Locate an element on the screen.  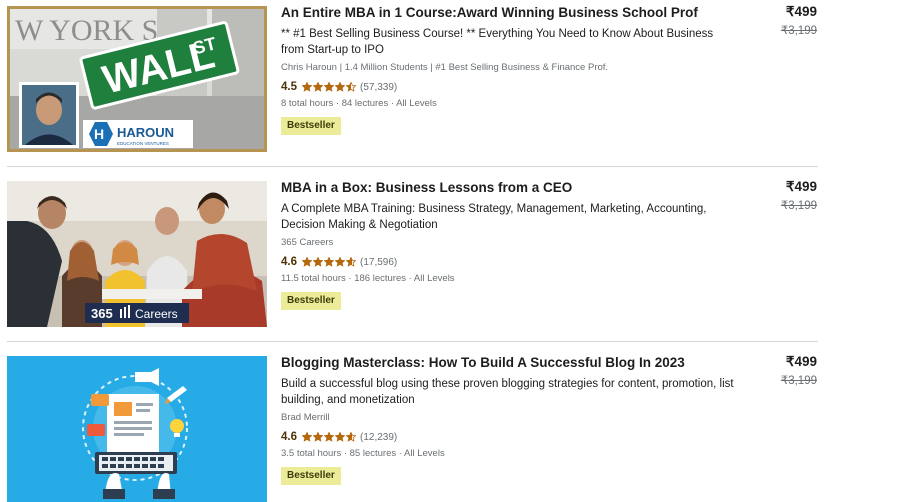
rating-value: 4.5 is located at coordinates (289, 87).